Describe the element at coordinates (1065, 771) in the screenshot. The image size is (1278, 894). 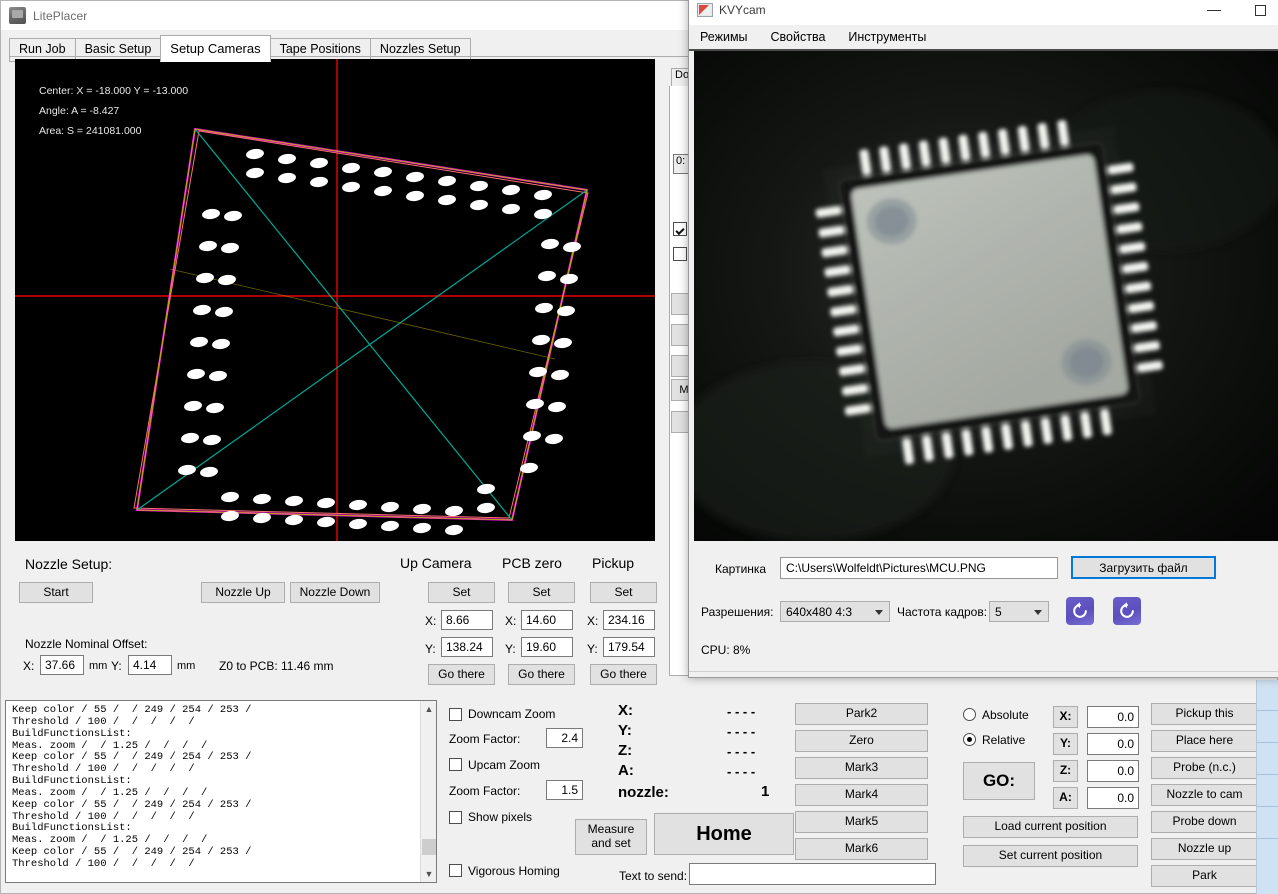
I see `go-z-label: Z:` at that location.